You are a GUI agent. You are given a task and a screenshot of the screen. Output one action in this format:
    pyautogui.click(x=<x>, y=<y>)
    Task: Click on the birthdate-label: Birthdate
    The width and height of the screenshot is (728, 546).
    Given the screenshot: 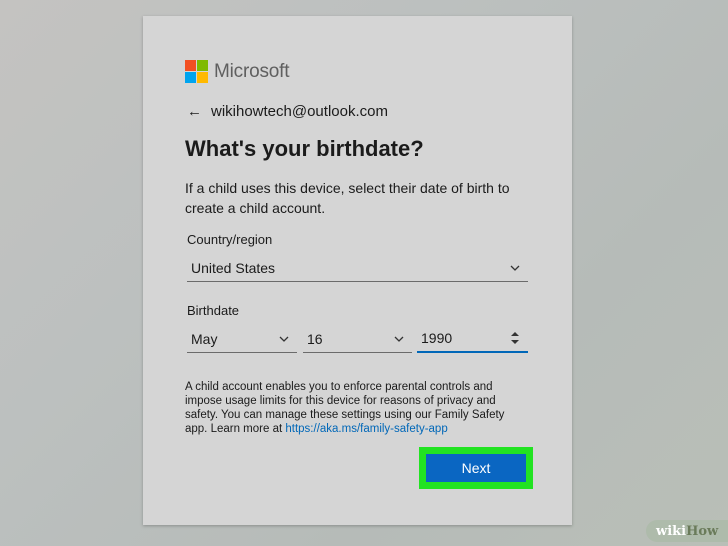 What is the action you would take?
    pyautogui.click(x=213, y=310)
    